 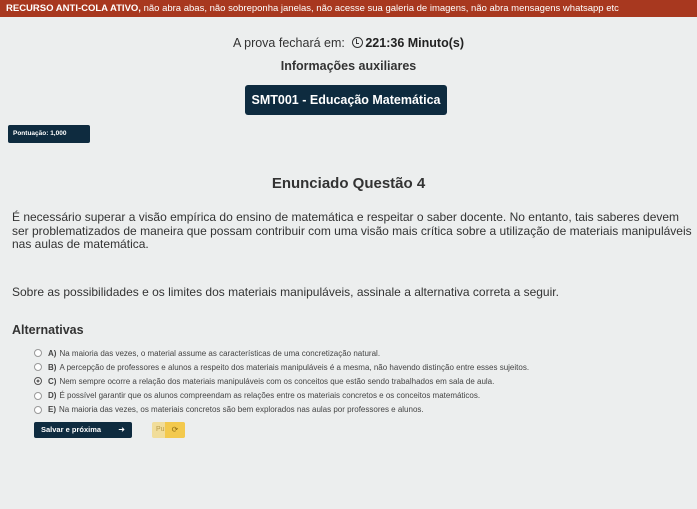 What do you see at coordinates (52, 381) in the screenshot?
I see `option-letter: C)` at bounding box center [52, 381].